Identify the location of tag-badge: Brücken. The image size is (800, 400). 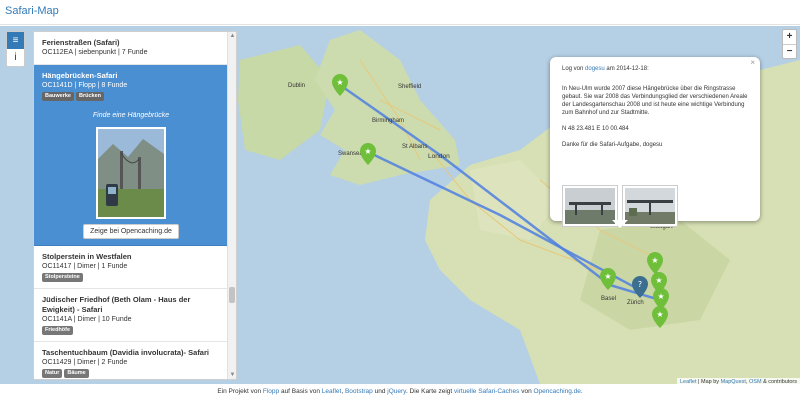
(90, 96).